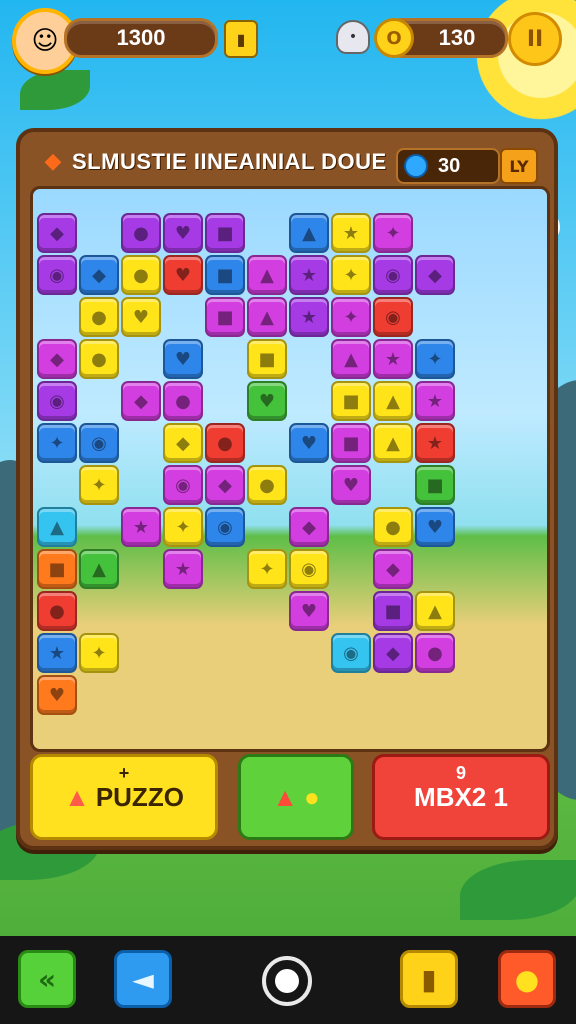 The height and width of the screenshot is (1024, 576). What do you see at coordinates (285, 796) in the screenshot?
I see `mushroom-icon: ▲` at bounding box center [285, 796].